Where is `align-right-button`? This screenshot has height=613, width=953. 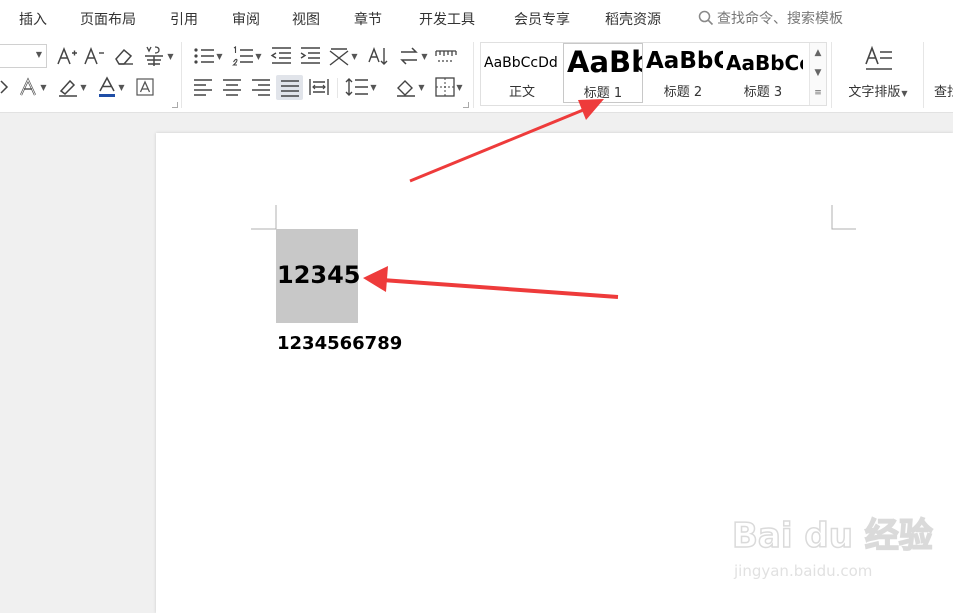
align-right-button is located at coordinates (261, 87).